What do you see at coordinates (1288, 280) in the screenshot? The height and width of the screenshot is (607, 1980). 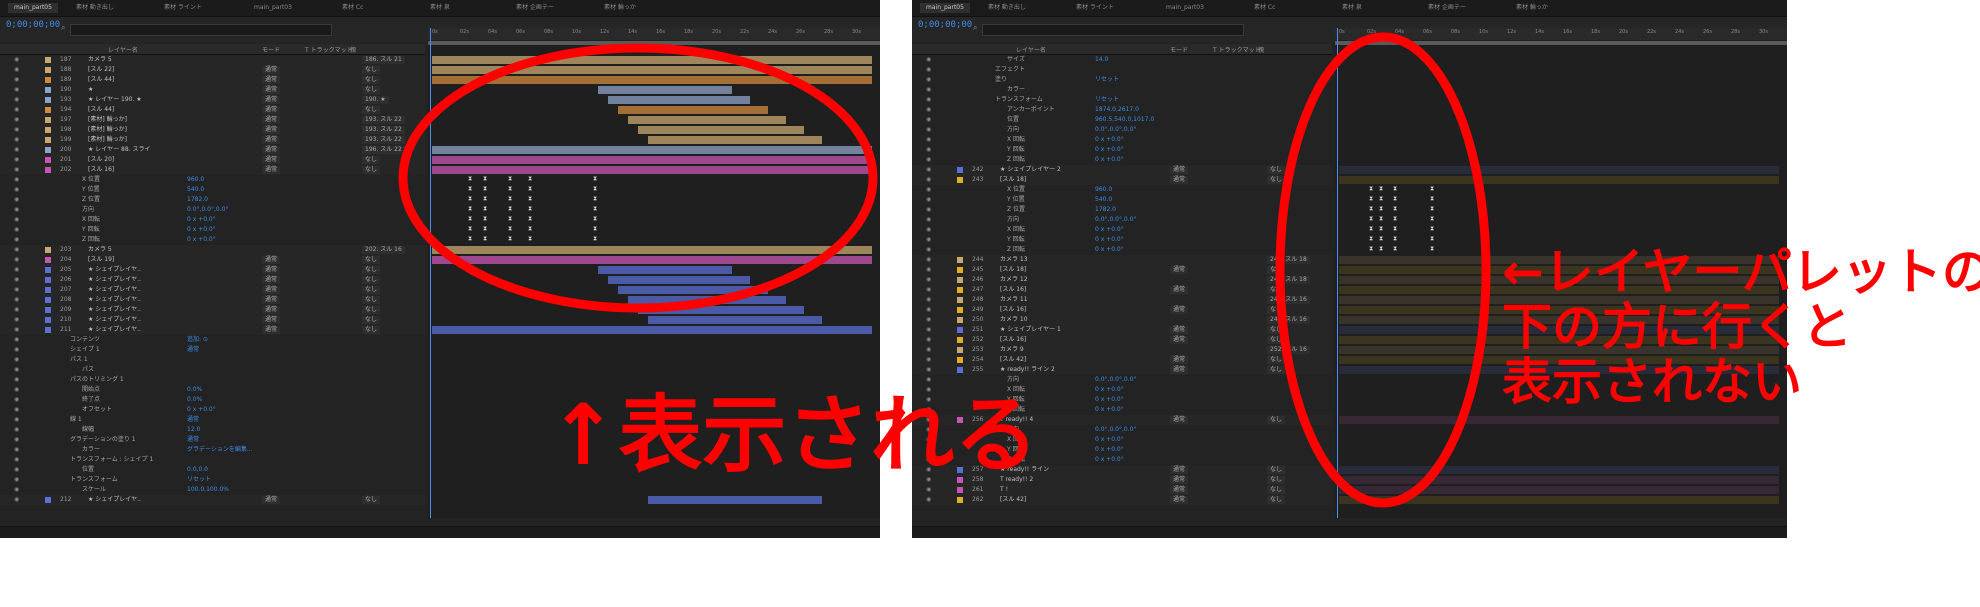 I see `parent-dropdown: 245. スル 18` at bounding box center [1288, 280].